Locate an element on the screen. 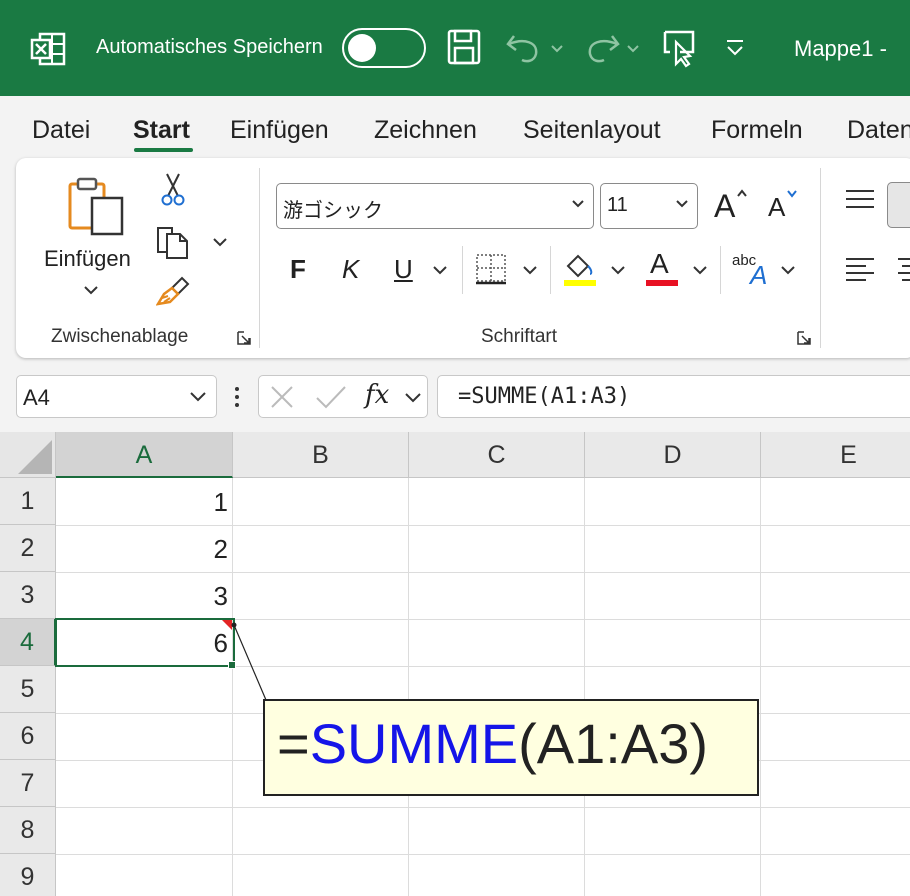  row-header-6: 6 is located at coordinates (28, 736).